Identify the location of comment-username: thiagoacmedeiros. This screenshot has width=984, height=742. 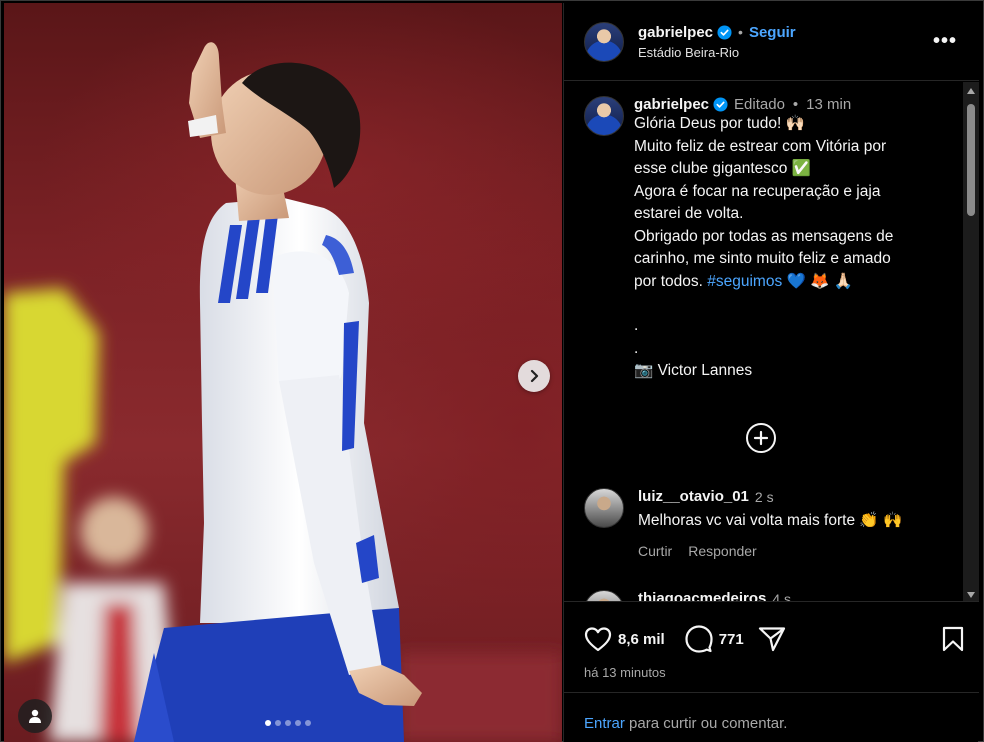
(702, 595).